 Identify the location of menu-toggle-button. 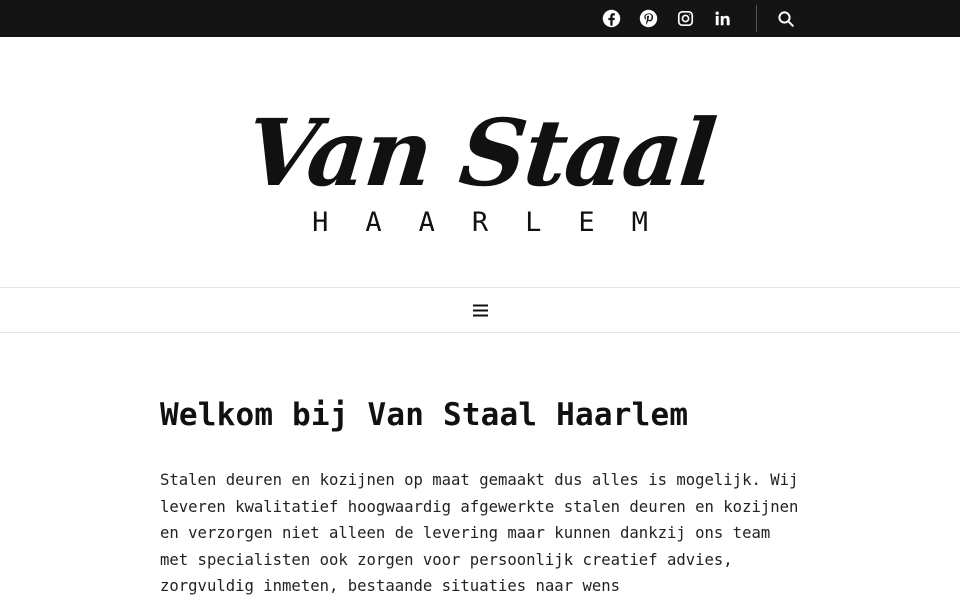
(480, 310).